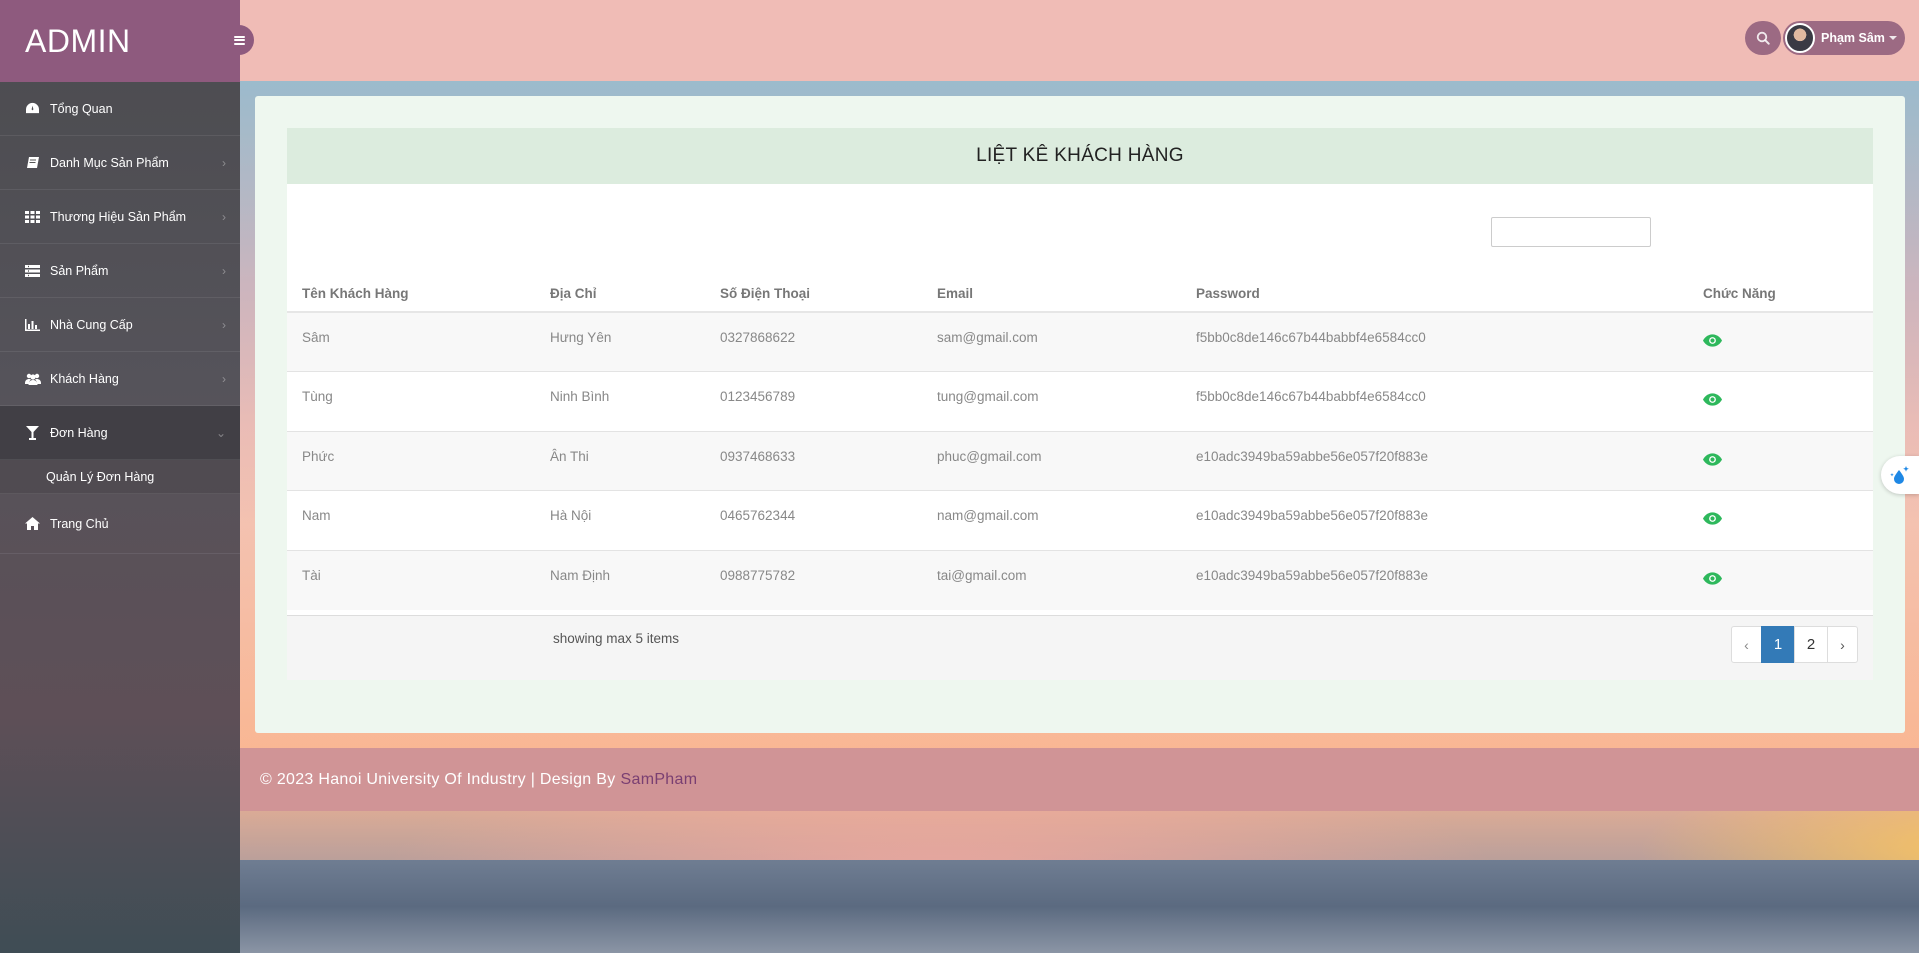  I want to click on cell-email: nam@gmail.com, so click(1051, 520).